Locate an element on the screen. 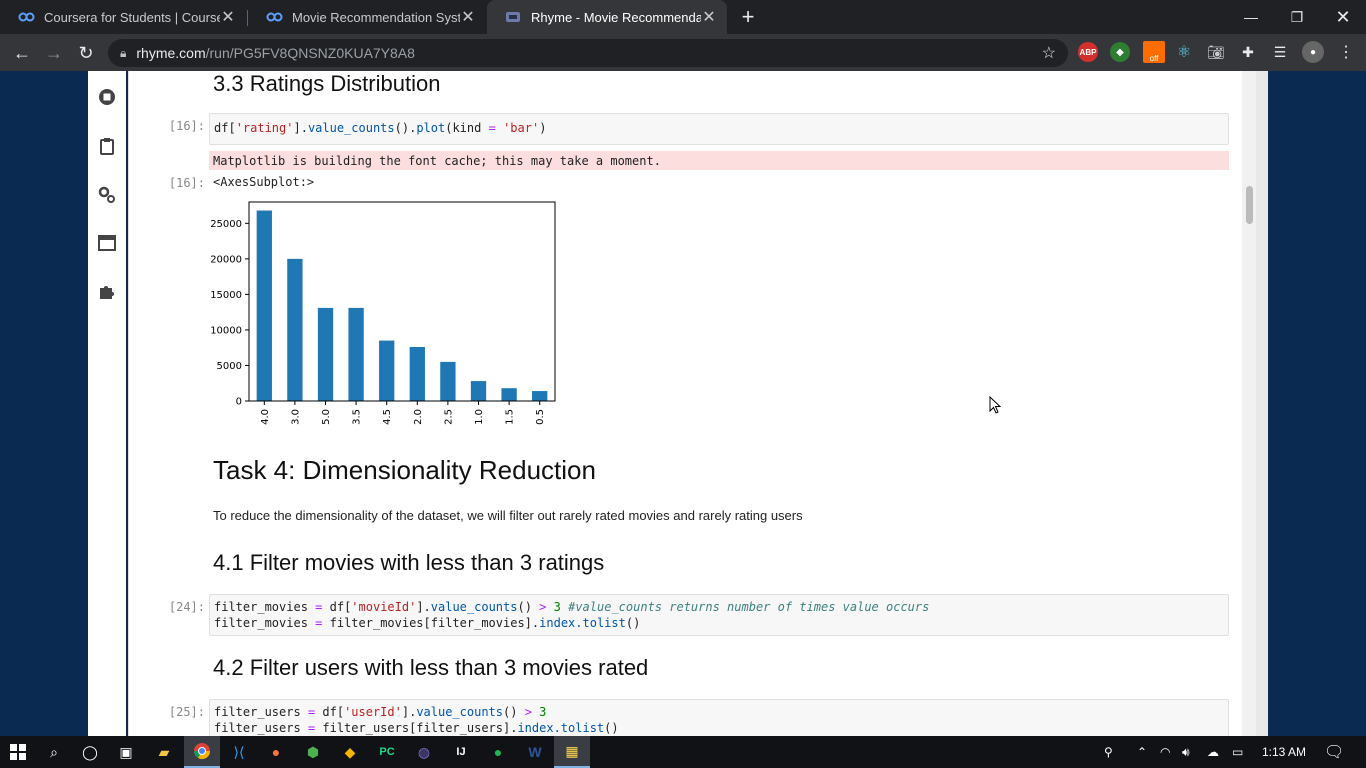 The width and height of the screenshot is (1366, 768). word-icon: W is located at coordinates (535, 752).